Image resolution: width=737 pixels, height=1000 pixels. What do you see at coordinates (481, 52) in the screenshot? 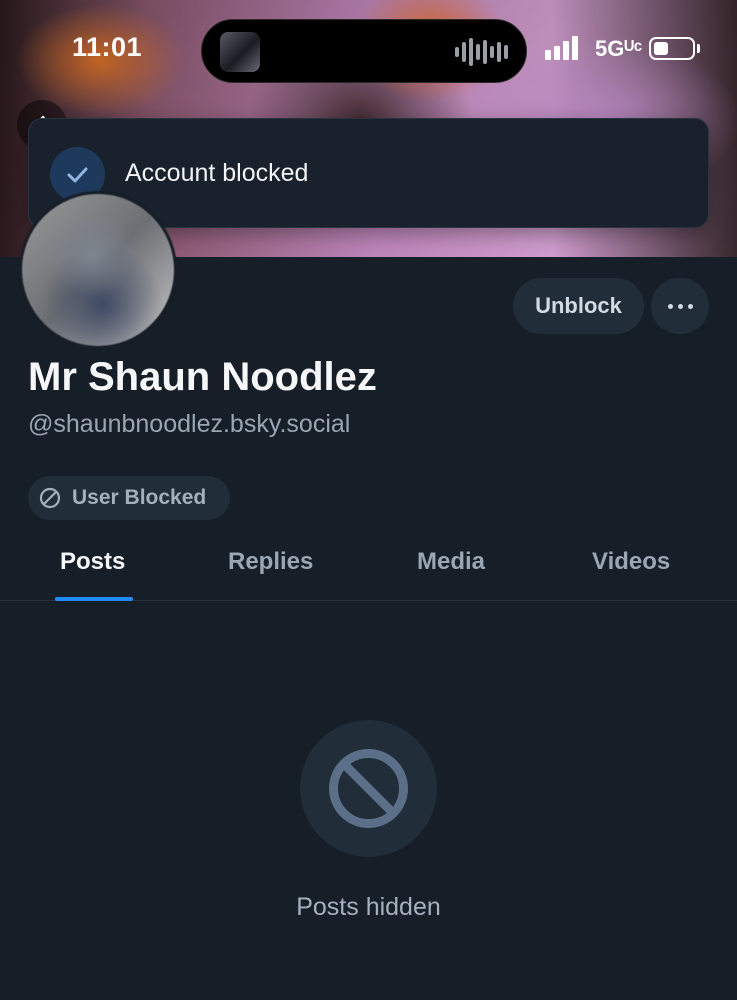
I see `audio-waveform-icon` at bounding box center [481, 52].